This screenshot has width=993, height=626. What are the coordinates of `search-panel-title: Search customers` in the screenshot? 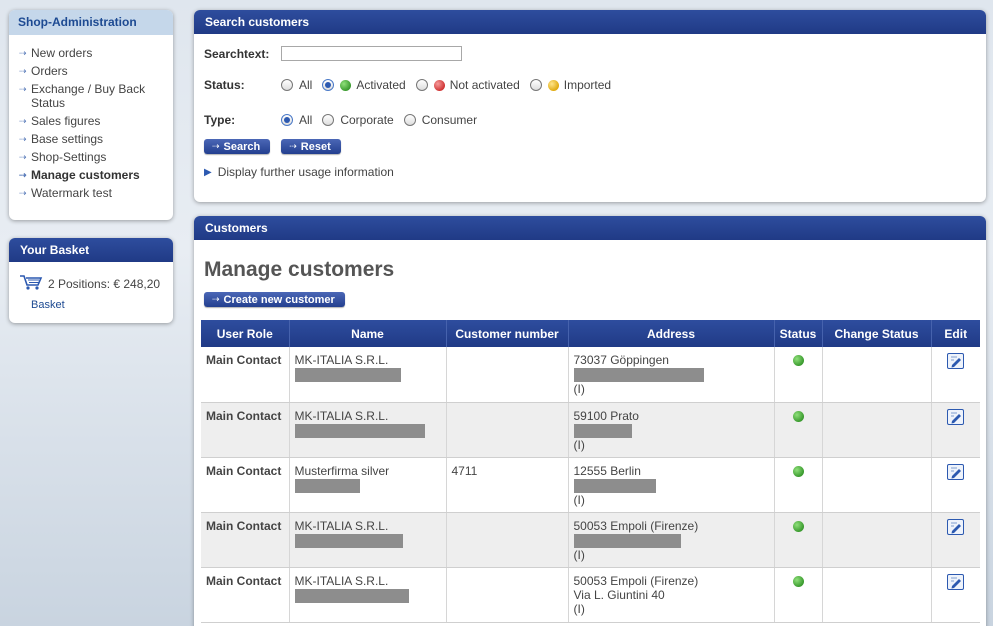 It's located at (590, 22).